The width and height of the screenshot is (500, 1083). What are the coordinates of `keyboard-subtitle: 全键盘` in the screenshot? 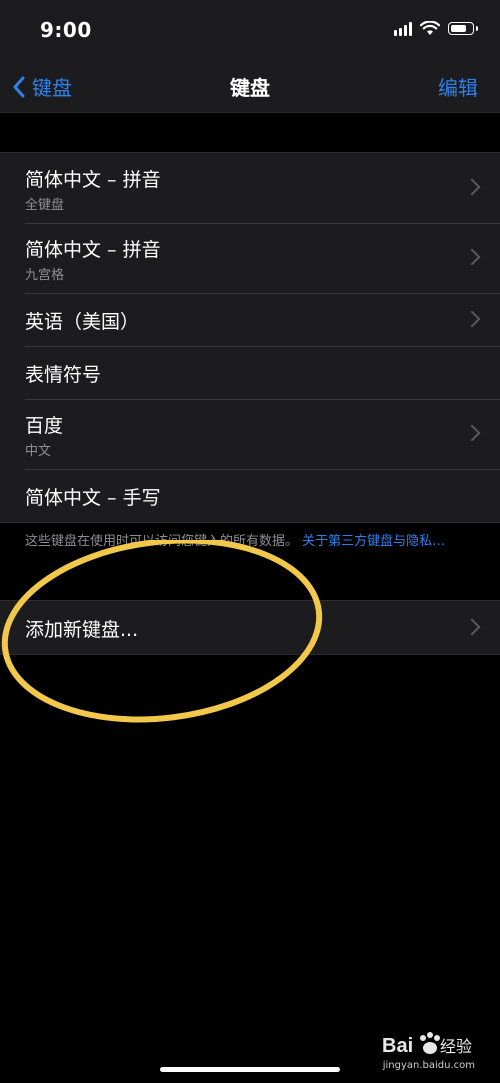 It's located at (45, 205).